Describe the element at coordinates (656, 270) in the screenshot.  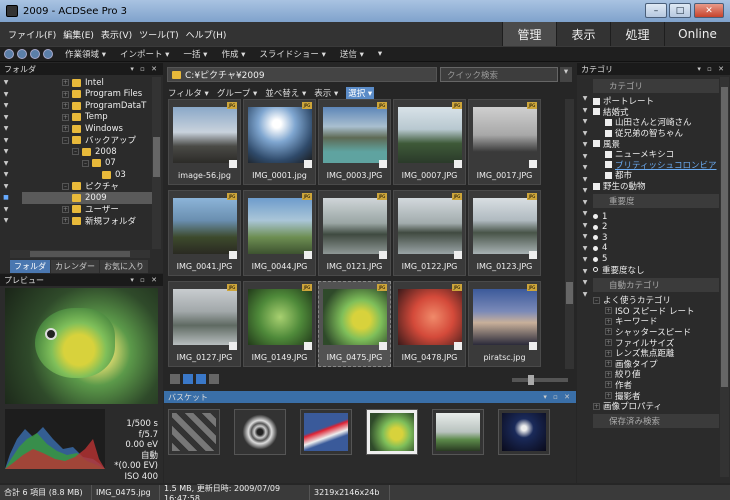
I see `rating-none: 重要度なし` at that location.